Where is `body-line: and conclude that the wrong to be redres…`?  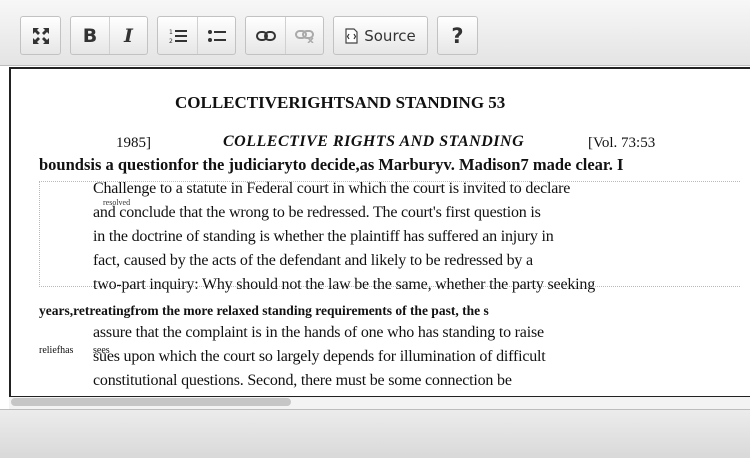
body-line: and conclude that the wrong to be redres… is located at coordinates (317, 212).